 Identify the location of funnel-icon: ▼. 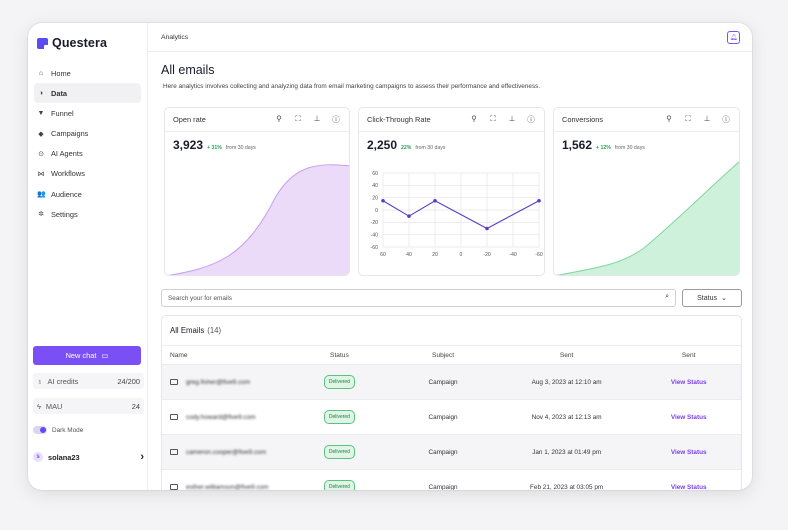
(41, 113).